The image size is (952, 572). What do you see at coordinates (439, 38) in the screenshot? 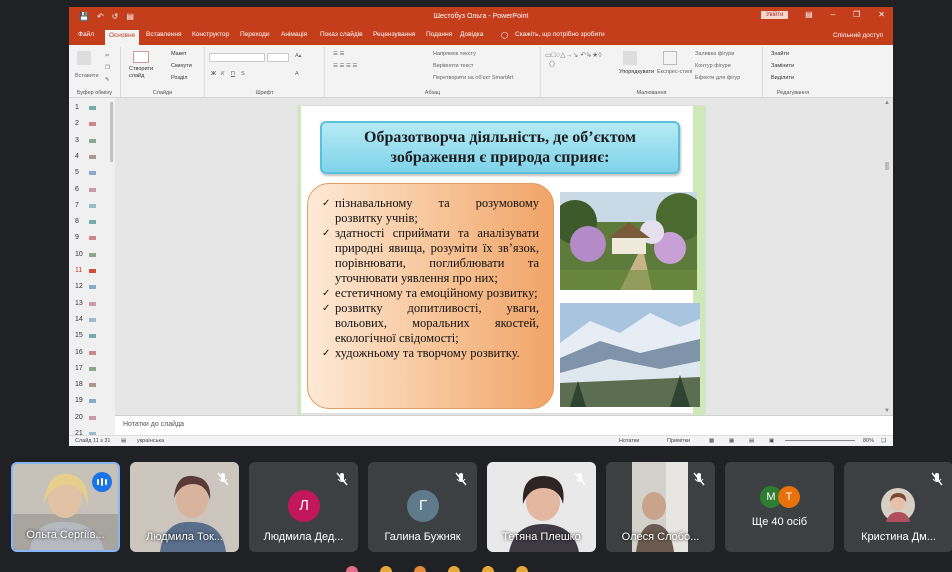
I see `tab-view: Подання` at bounding box center [439, 38].